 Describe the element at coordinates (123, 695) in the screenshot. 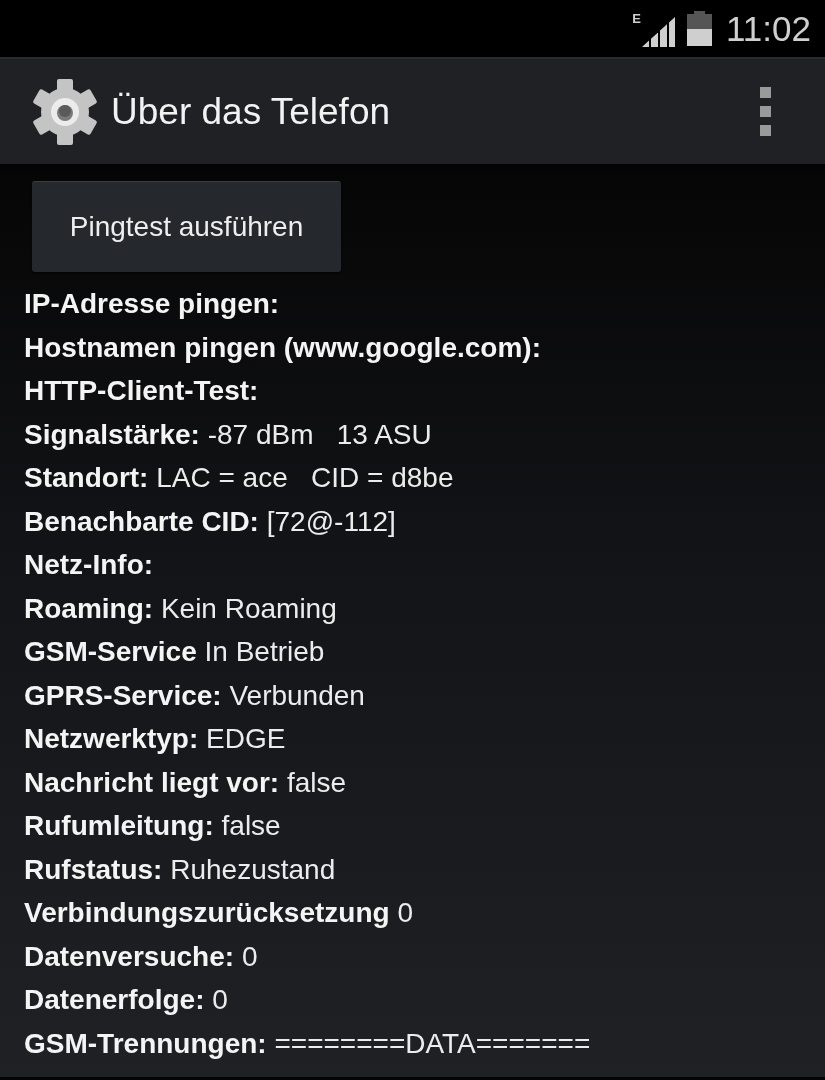

I see `info-label: GPRS-Service:` at that location.